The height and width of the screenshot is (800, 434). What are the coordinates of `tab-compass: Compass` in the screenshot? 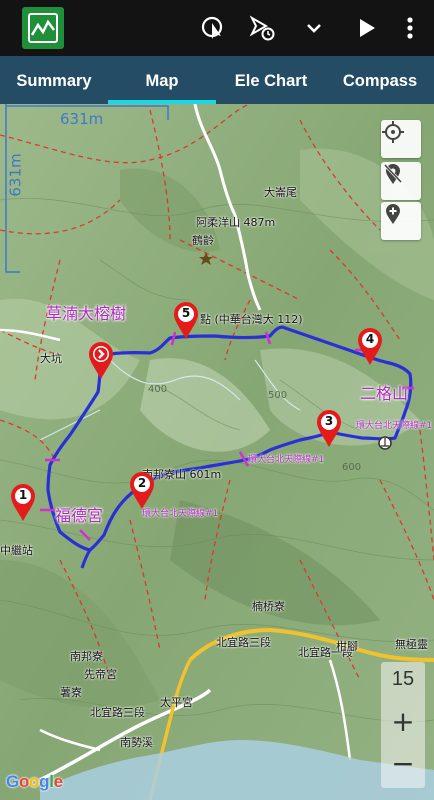 It's located at (380, 80).